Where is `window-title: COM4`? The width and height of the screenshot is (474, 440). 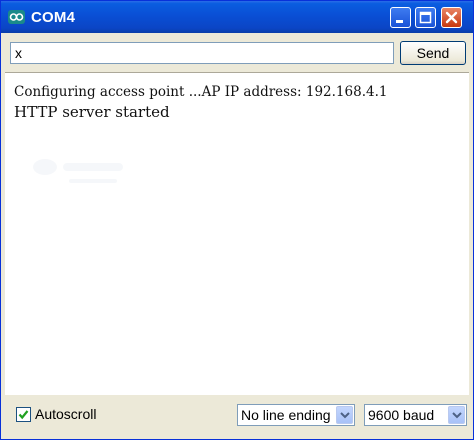 window-title: COM4 is located at coordinates (53, 17).